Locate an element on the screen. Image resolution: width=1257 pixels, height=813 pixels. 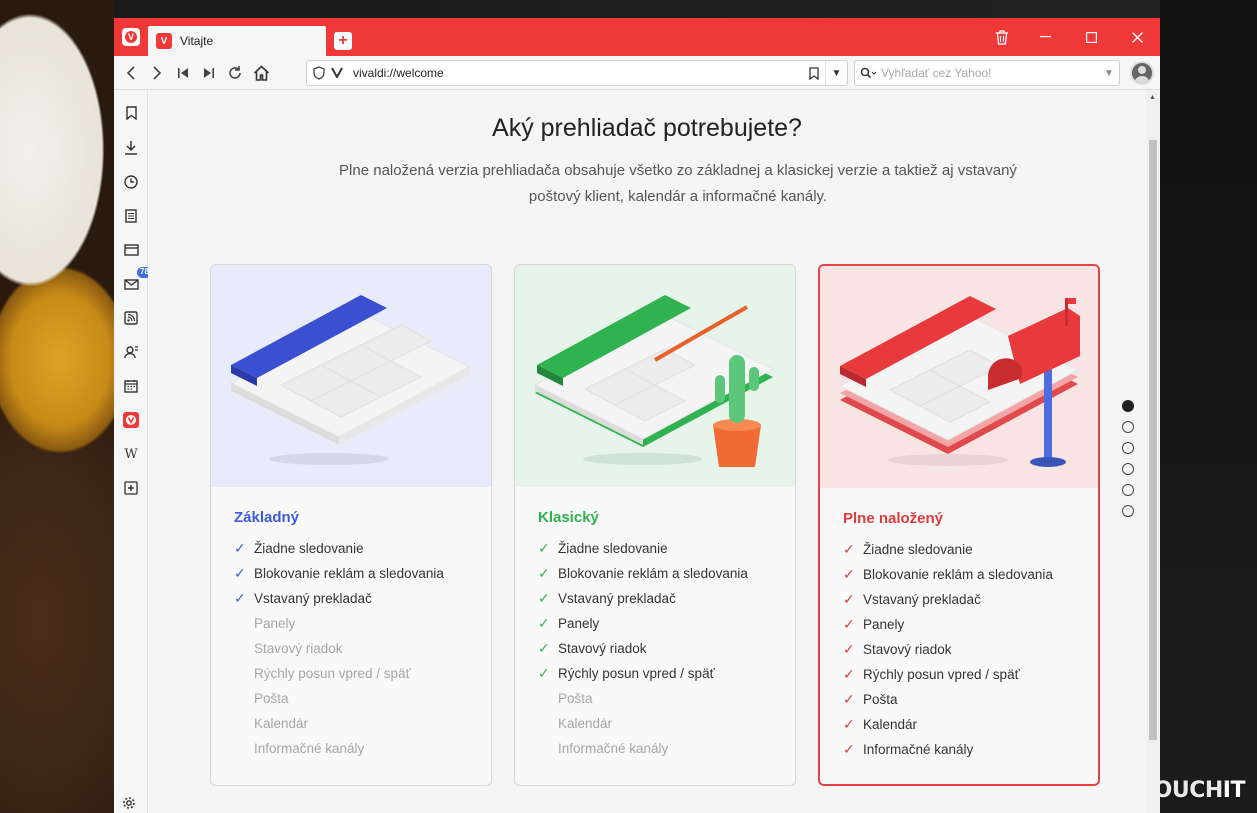
classic-illustration is located at coordinates (655, 376).